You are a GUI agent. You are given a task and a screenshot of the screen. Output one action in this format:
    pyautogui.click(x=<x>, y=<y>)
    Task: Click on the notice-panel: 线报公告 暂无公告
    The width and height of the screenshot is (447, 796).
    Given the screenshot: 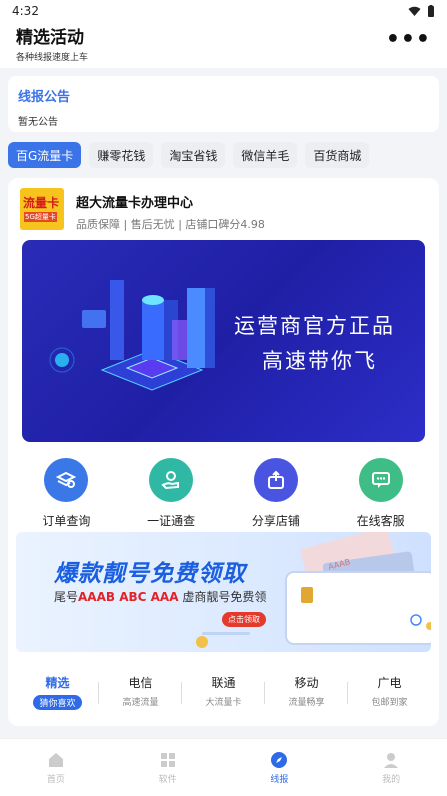 What is the action you would take?
    pyautogui.click(x=223, y=104)
    